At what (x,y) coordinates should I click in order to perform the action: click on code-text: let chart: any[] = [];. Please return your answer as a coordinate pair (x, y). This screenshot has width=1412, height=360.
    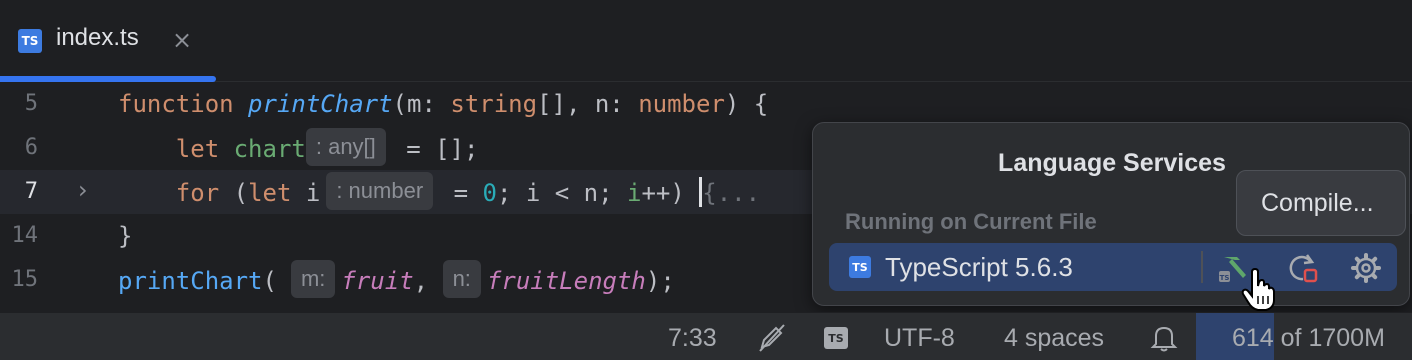
    Looking at the image, I should click on (298, 147).